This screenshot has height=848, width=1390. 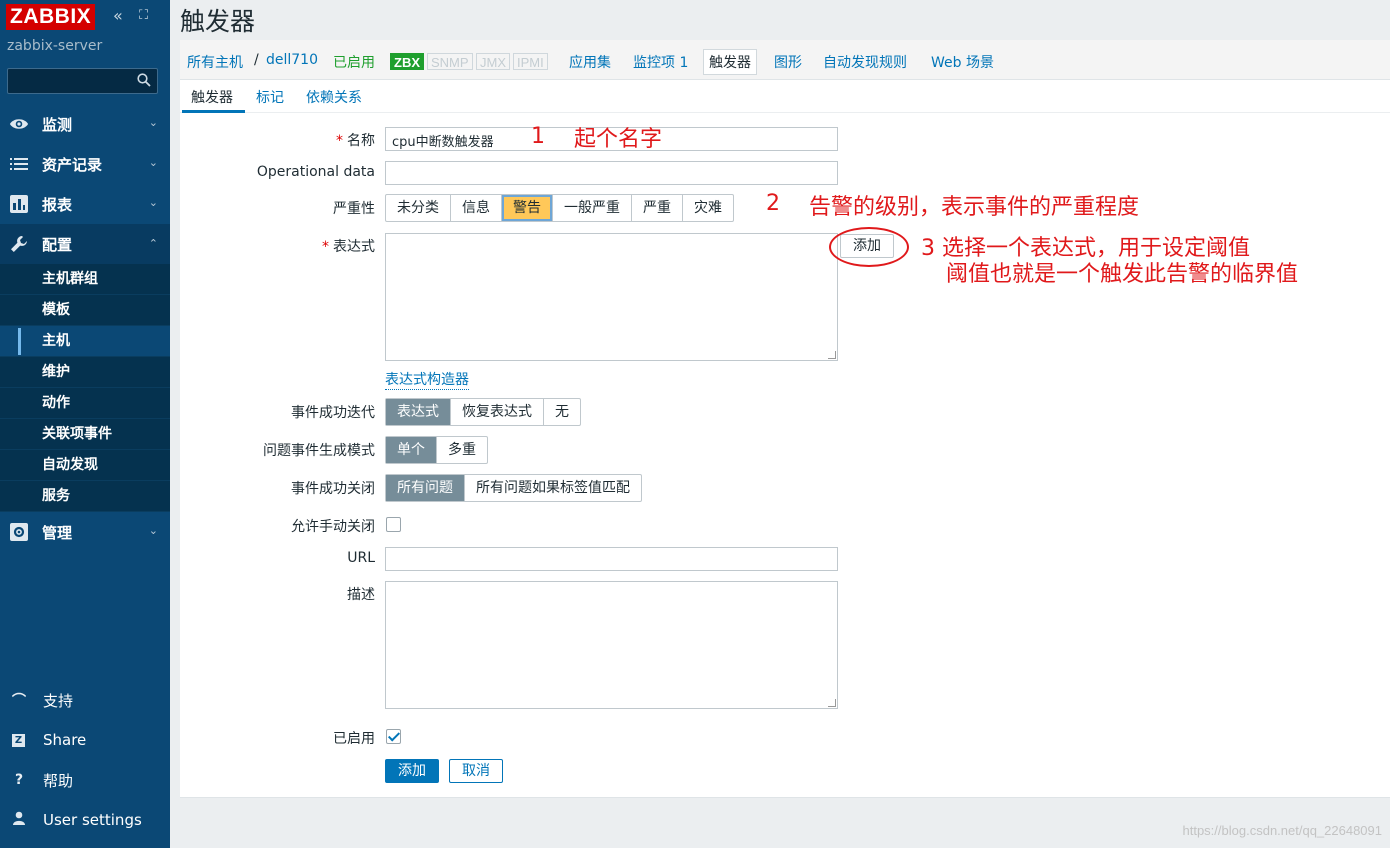 What do you see at coordinates (55, 46) in the screenshot?
I see `server-name: zabbix-server` at bounding box center [55, 46].